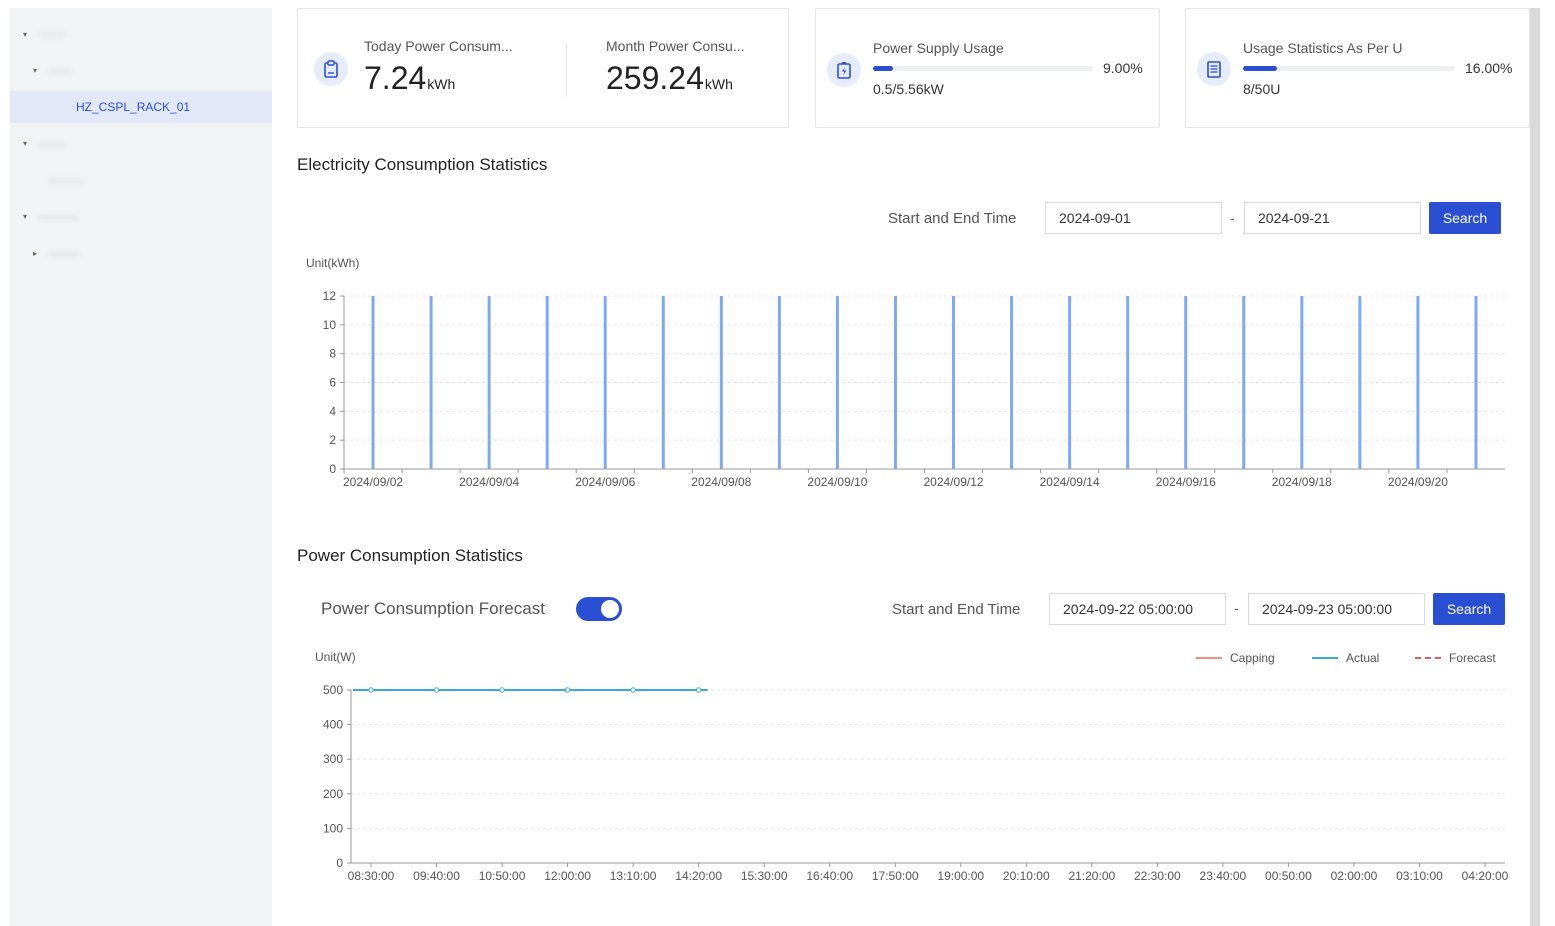 The width and height of the screenshot is (1555, 926). Describe the element at coordinates (1133, 218) in the screenshot. I see `electricity-start-date-input: 2024-09-01` at that location.